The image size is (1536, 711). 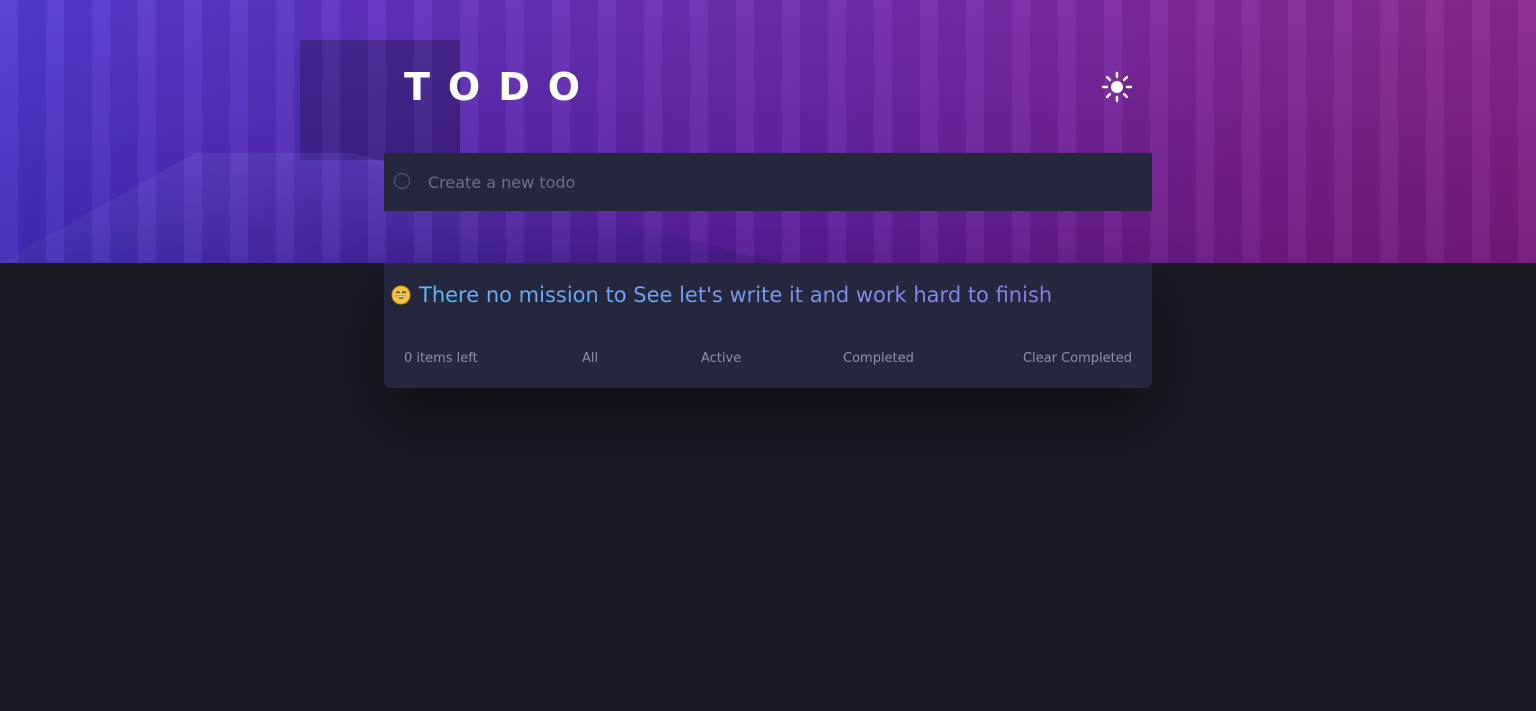 What do you see at coordinates (1077, 358) in the screenshot?
I see `clear-completed-button: Clear Completed` at bounding box center [1077, 358].